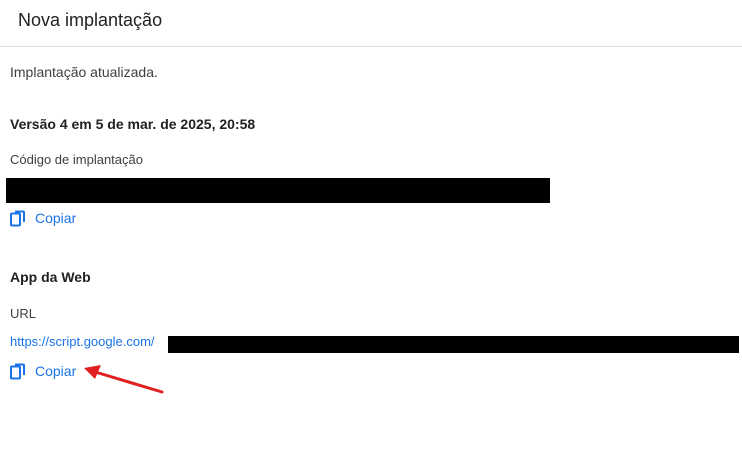 The width and height of the screenshot is (742, 468). I want to click on redacted-deployment-code, so click(278, 190).